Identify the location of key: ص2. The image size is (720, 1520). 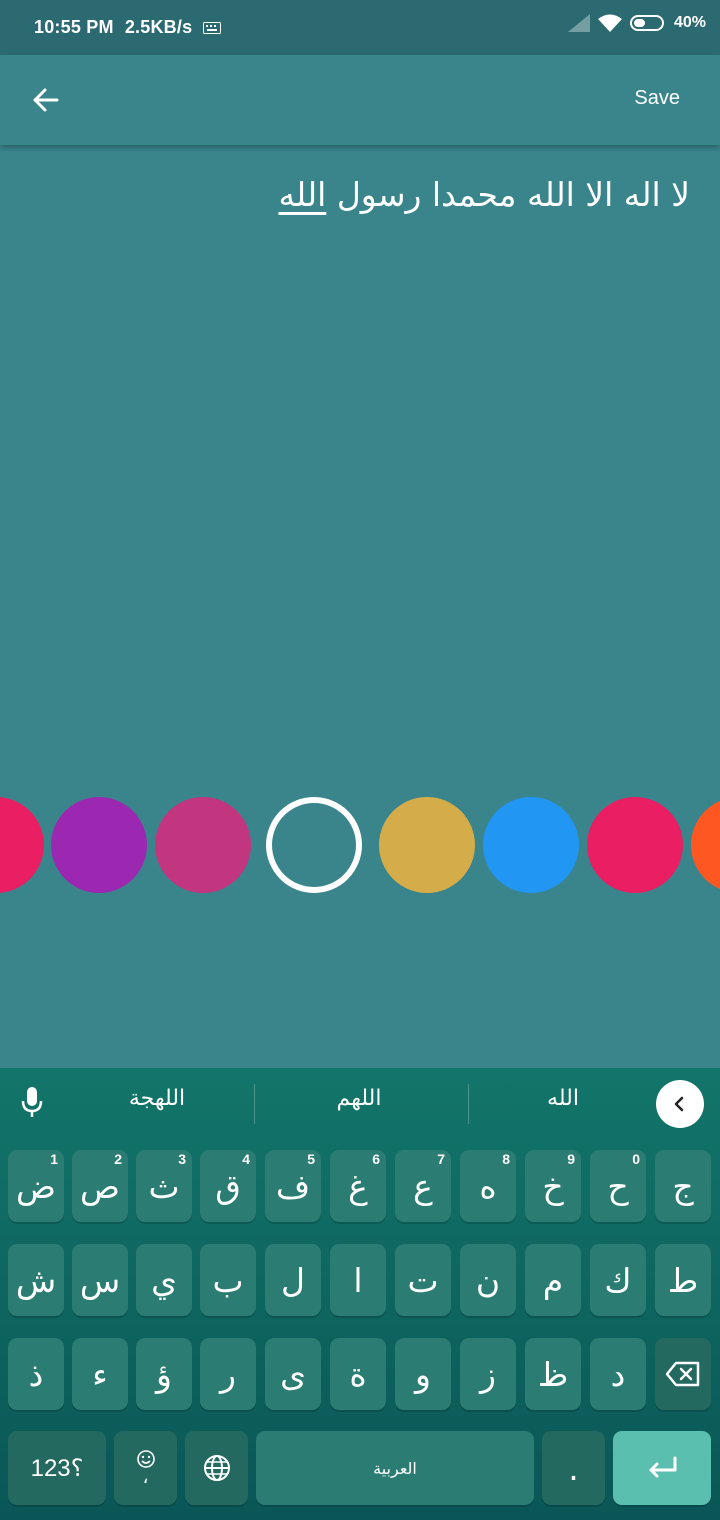
(100, 1186).